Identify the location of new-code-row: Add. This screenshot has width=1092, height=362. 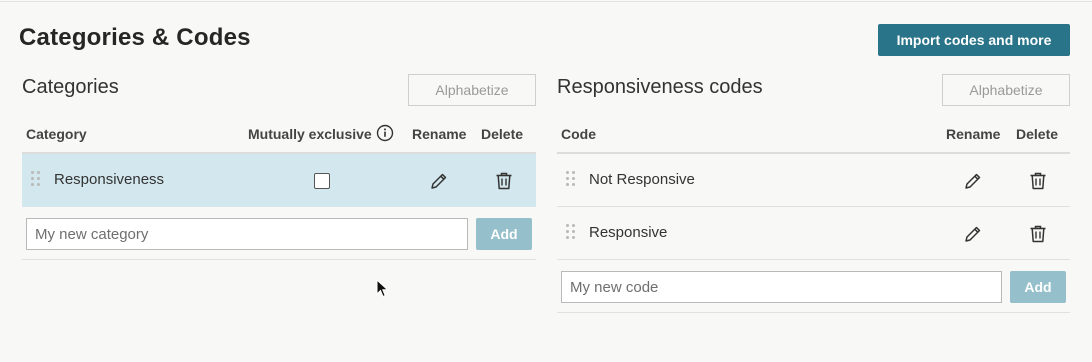
(813, 286).